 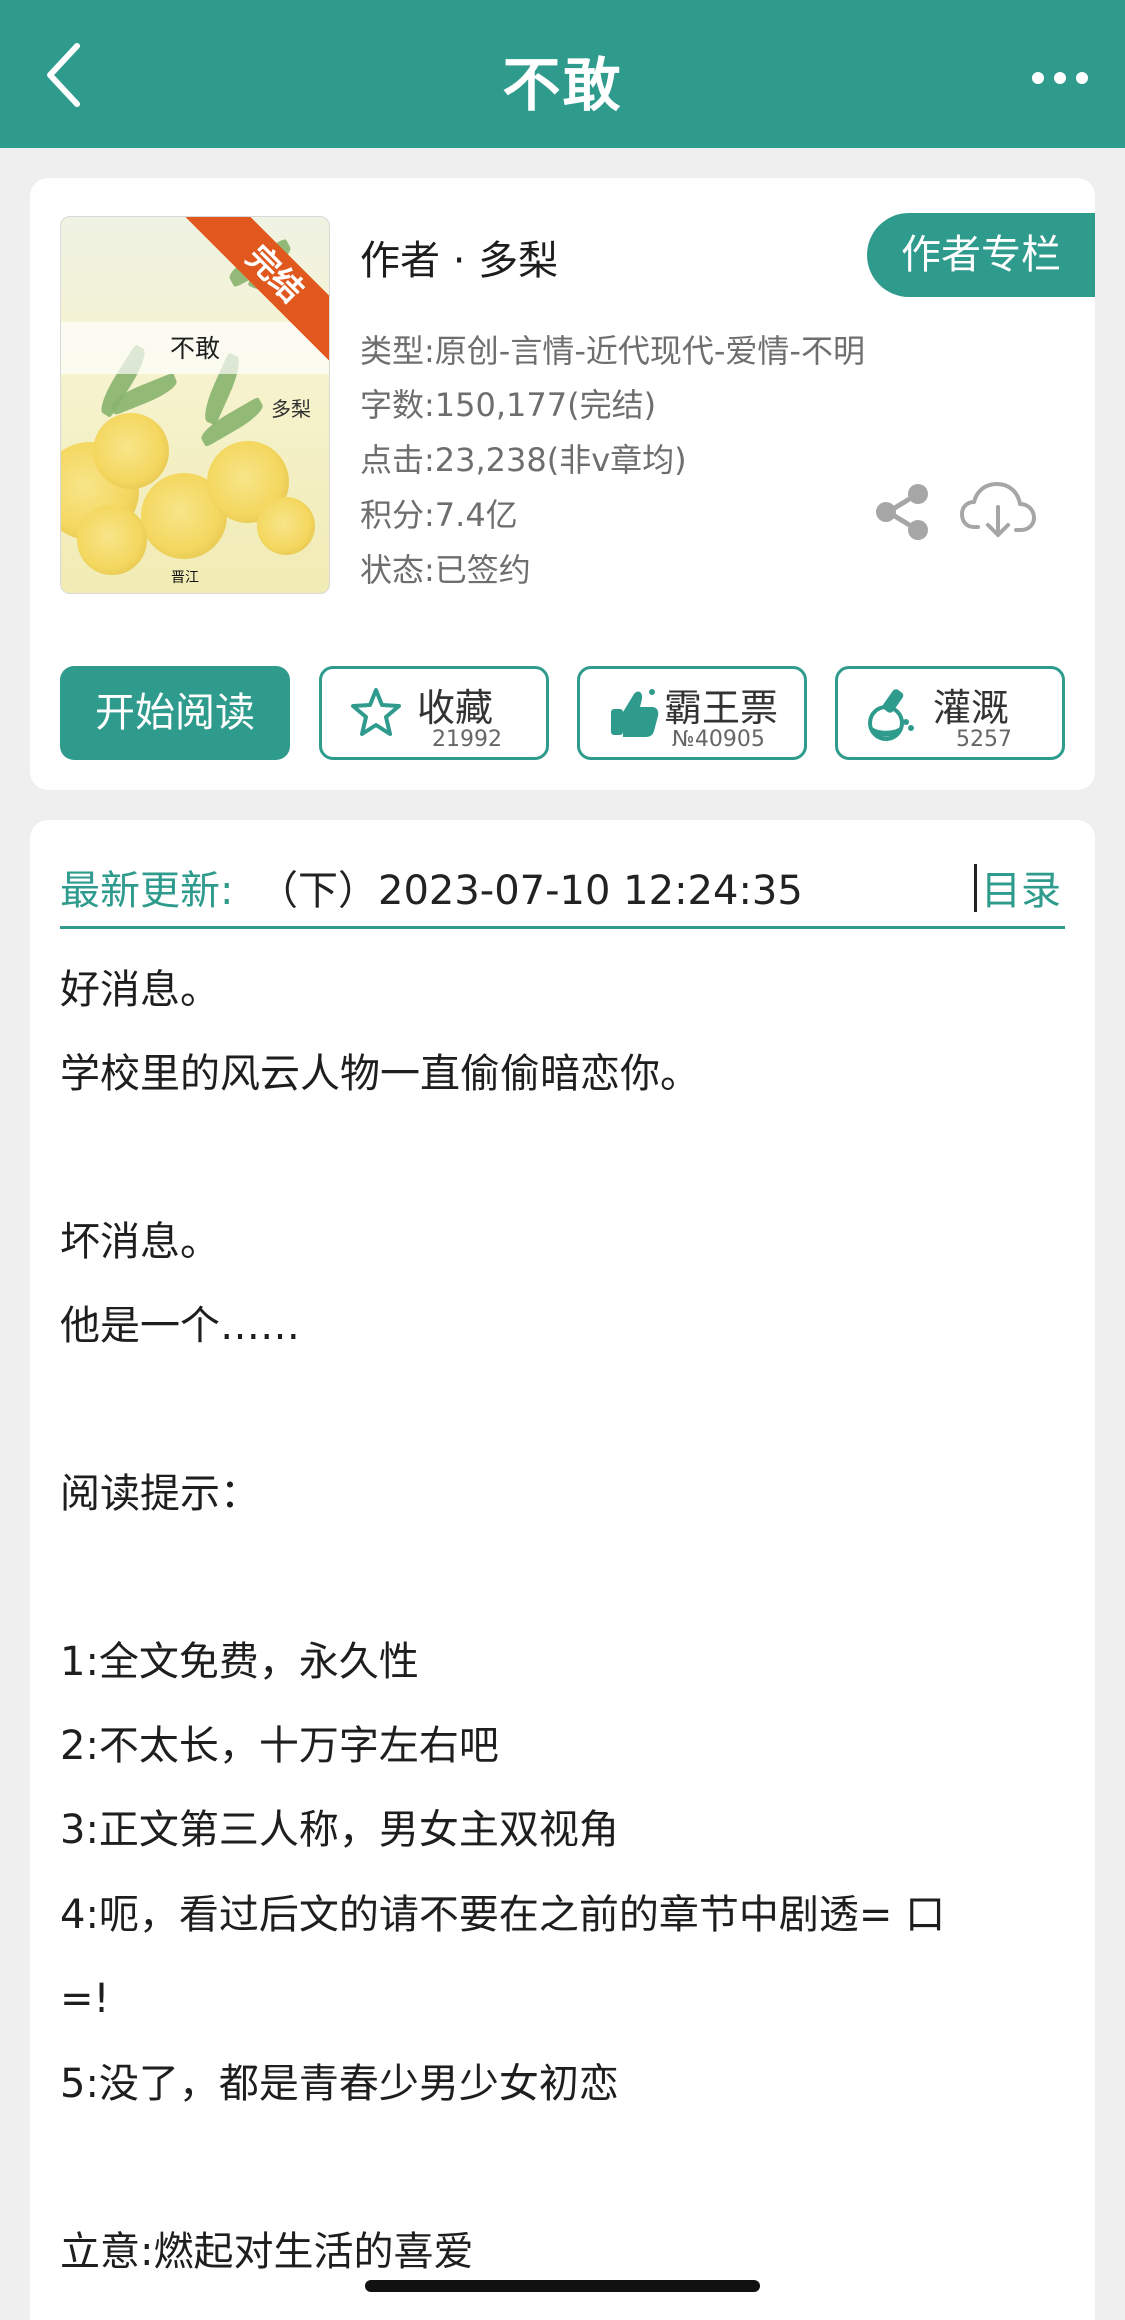 I want to click on description-line: 1:全文免费，永久性, so click(x=239, y=1662).